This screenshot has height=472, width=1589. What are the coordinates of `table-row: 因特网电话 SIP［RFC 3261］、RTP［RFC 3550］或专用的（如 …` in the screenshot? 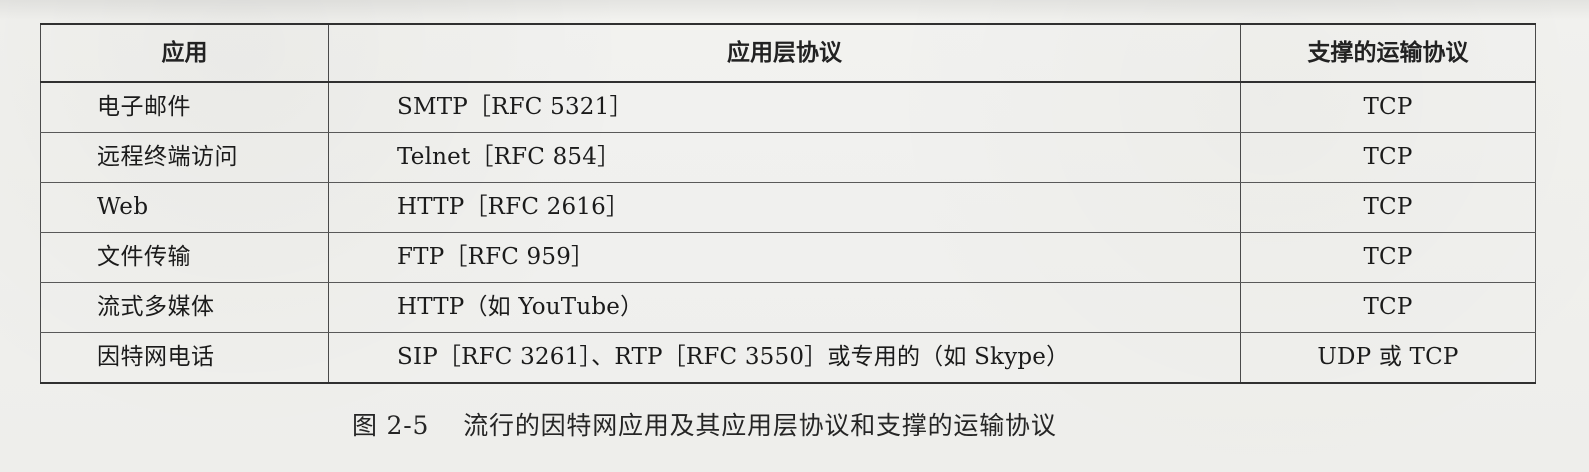 It's located at (788, 358).